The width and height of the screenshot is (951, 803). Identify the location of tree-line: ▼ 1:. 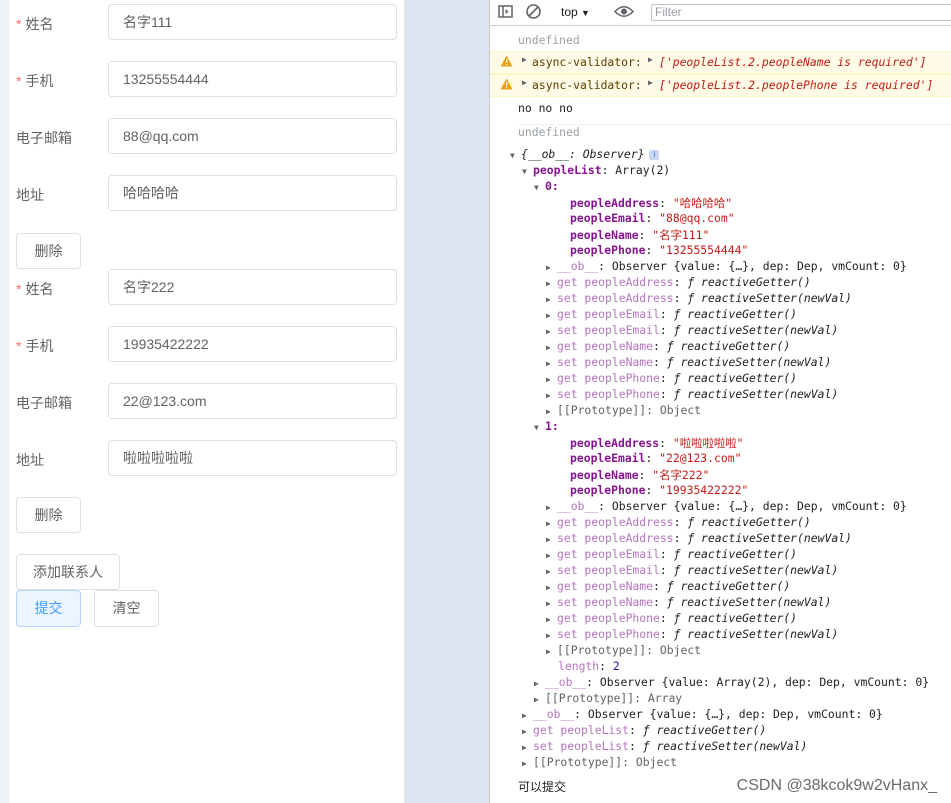
(742, 426).